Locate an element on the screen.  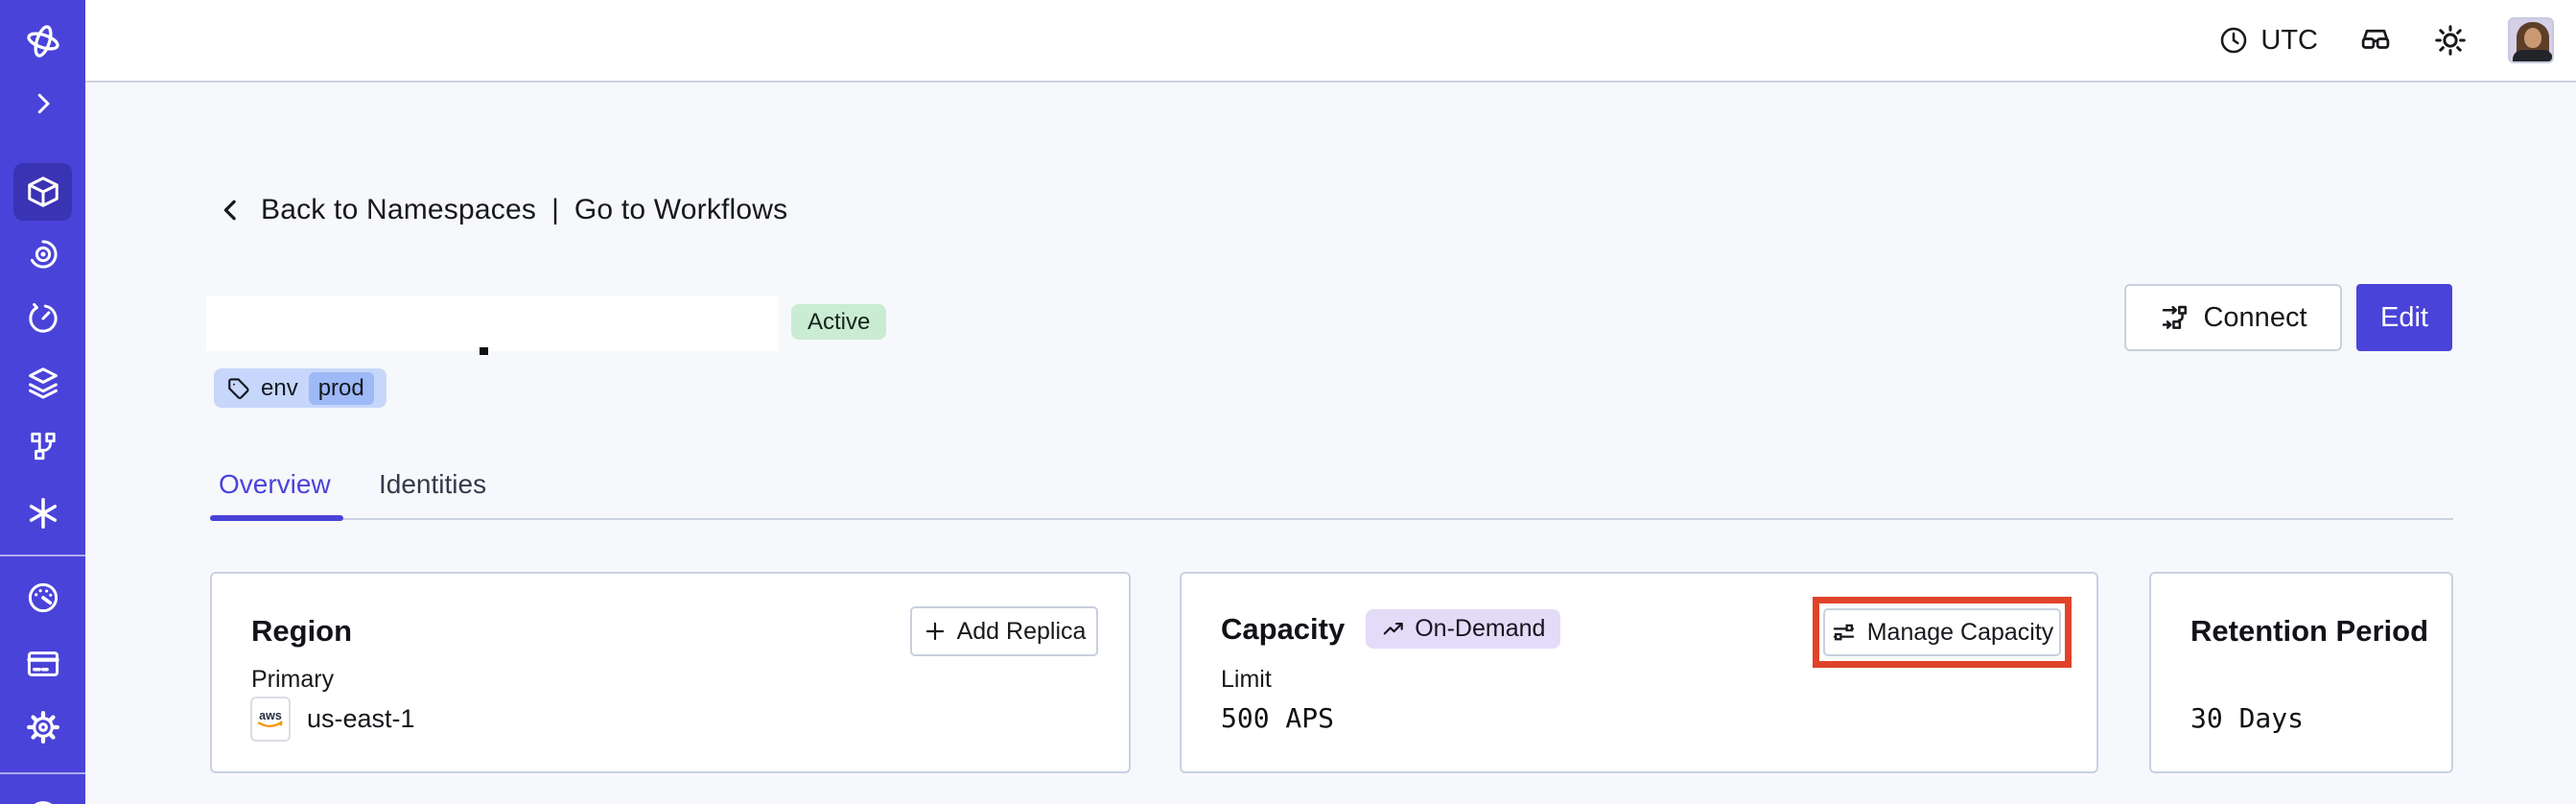
tab-overview: Overview is located at coordinates (275, 485).